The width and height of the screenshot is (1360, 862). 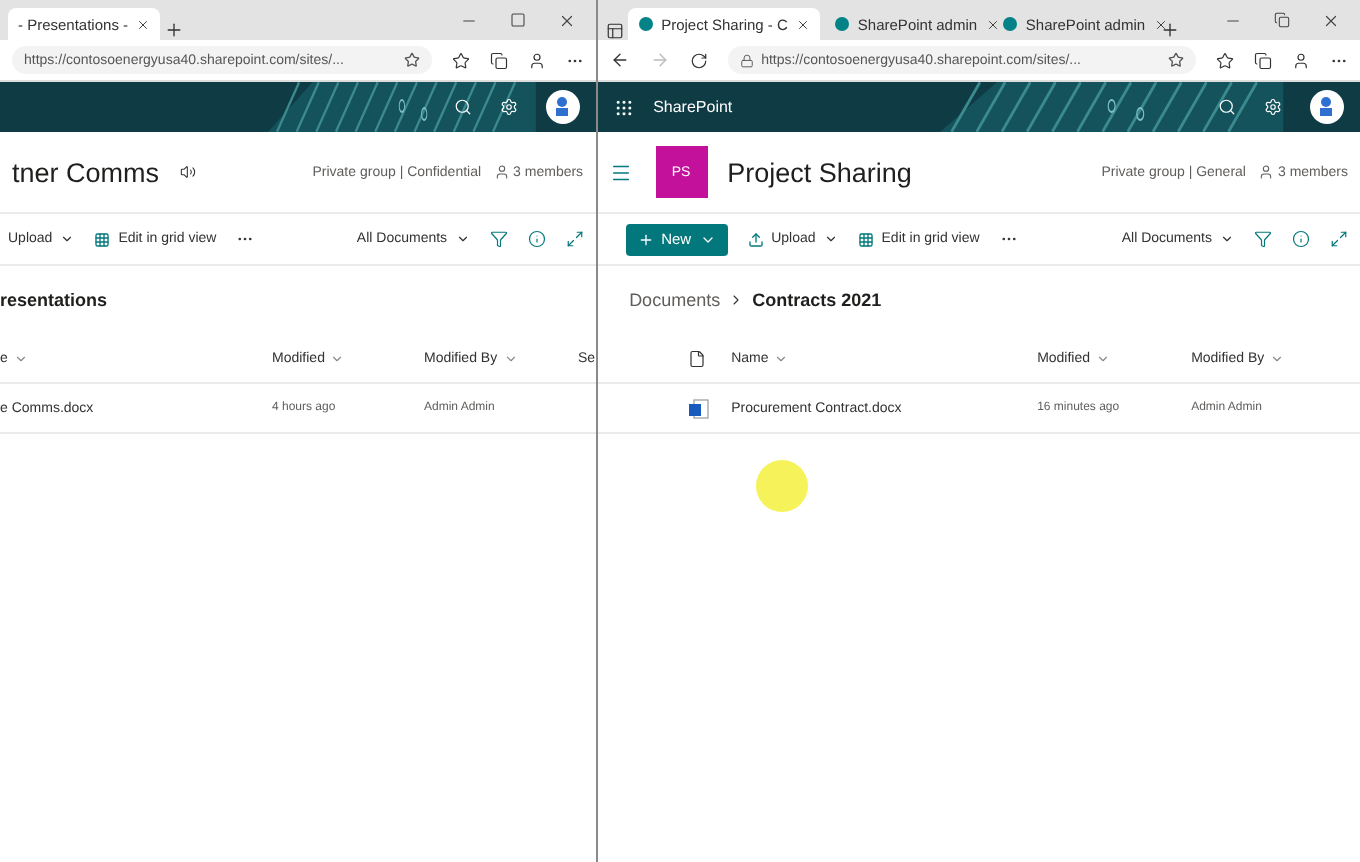 I want to click on library-heading: resentations, so click(x=55, y=301).